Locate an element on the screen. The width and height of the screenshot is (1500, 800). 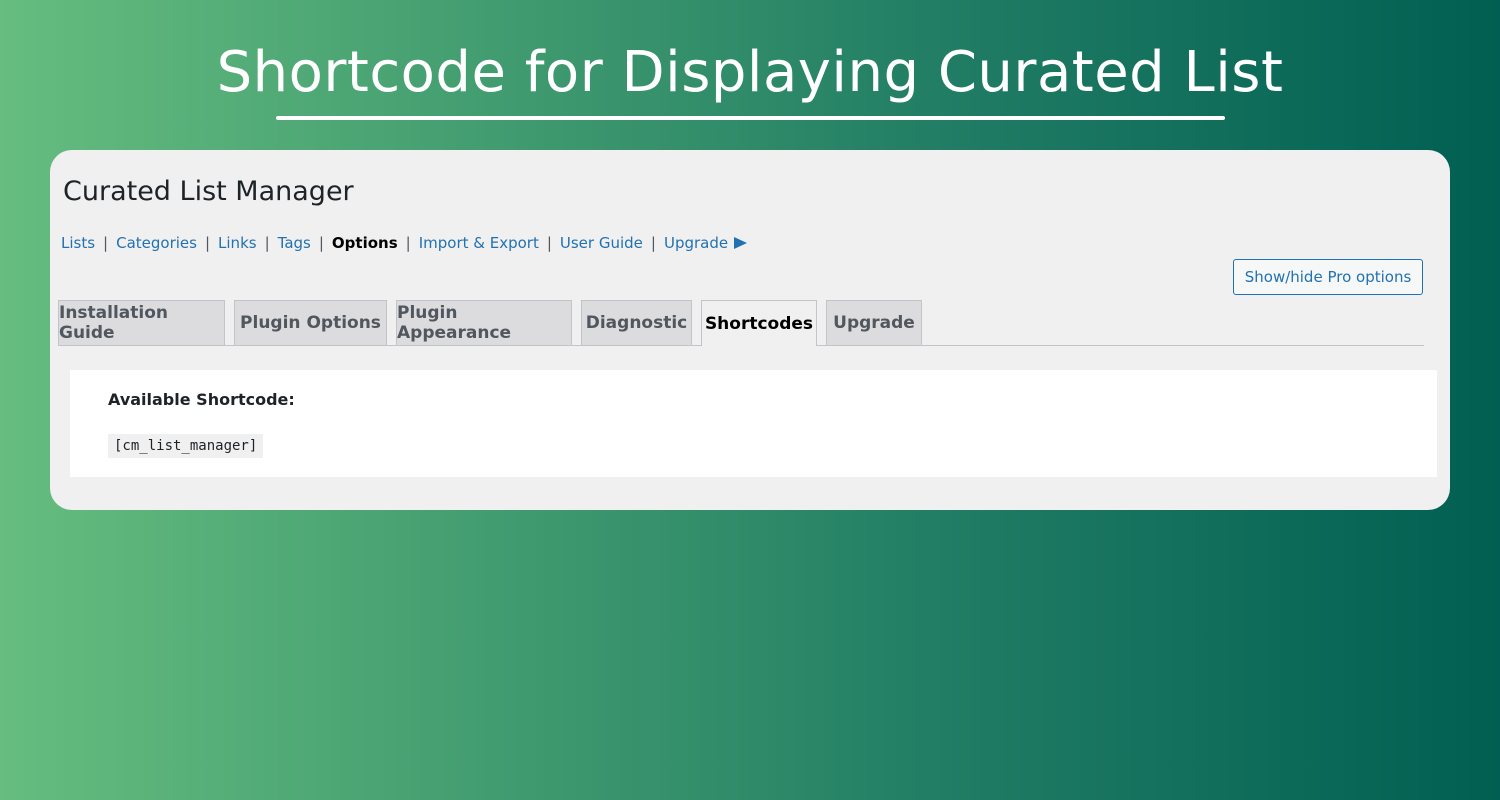
shortcode-code: [cm_list_manager] is located at coordinates (186, 446).